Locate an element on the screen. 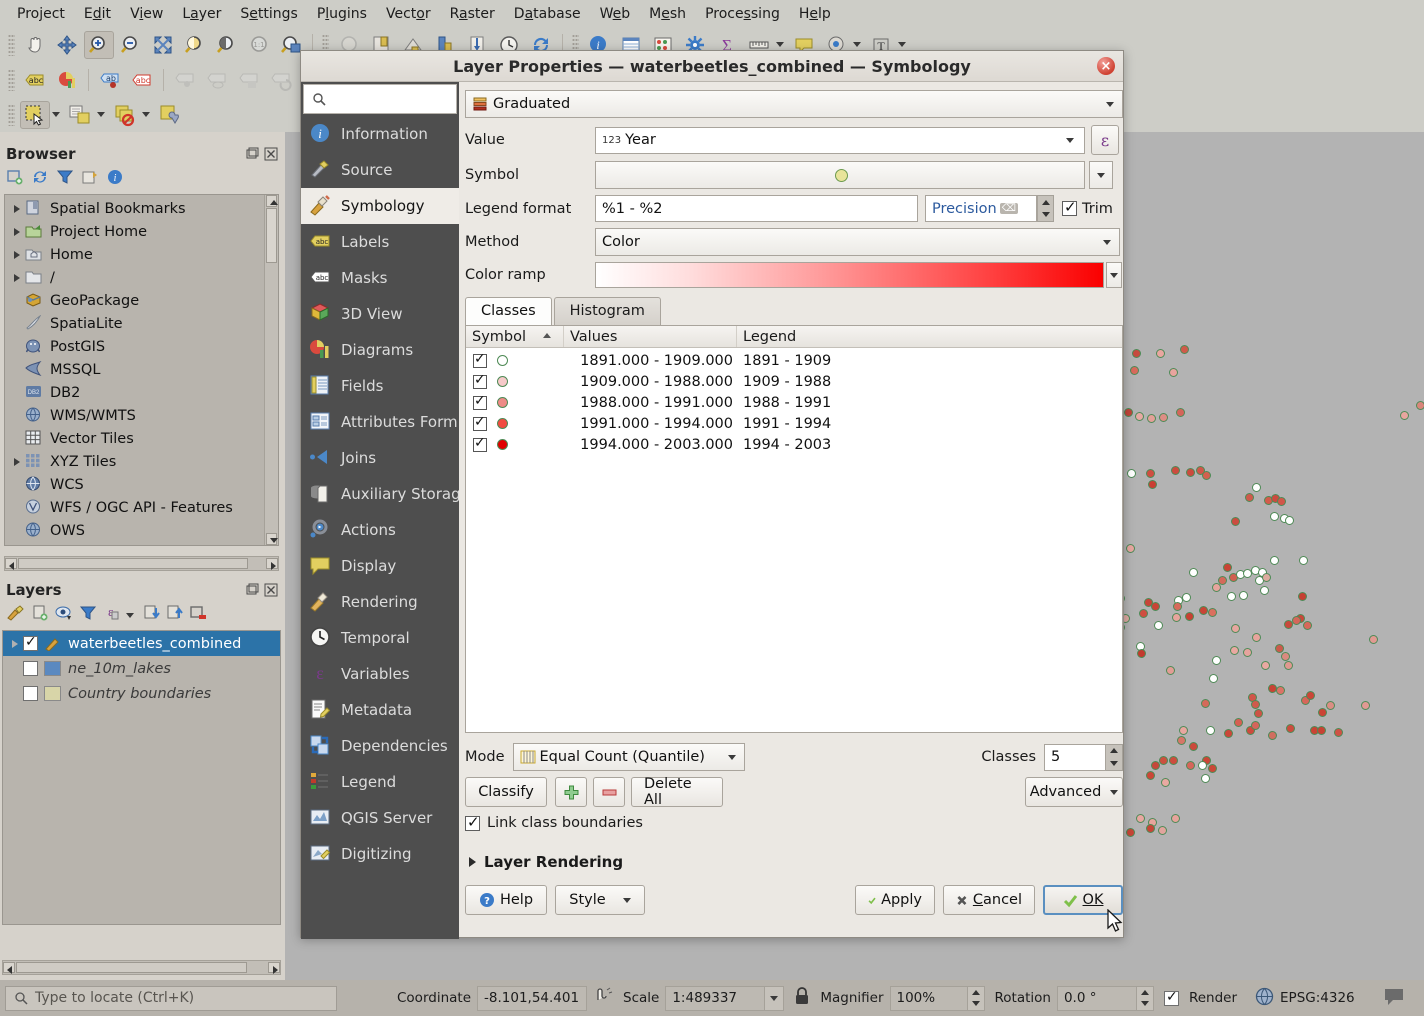 This screenshot has height=1016, width=1424. expression-dropdown-icon is located at coordinates (130, 615).